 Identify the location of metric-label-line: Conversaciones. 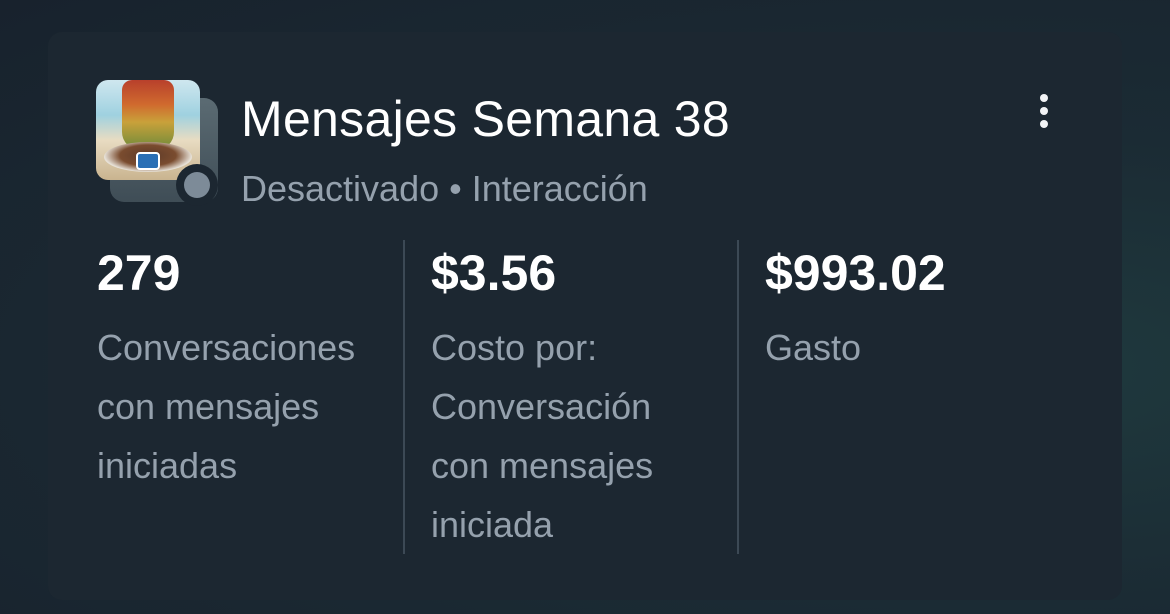
(226, 347).